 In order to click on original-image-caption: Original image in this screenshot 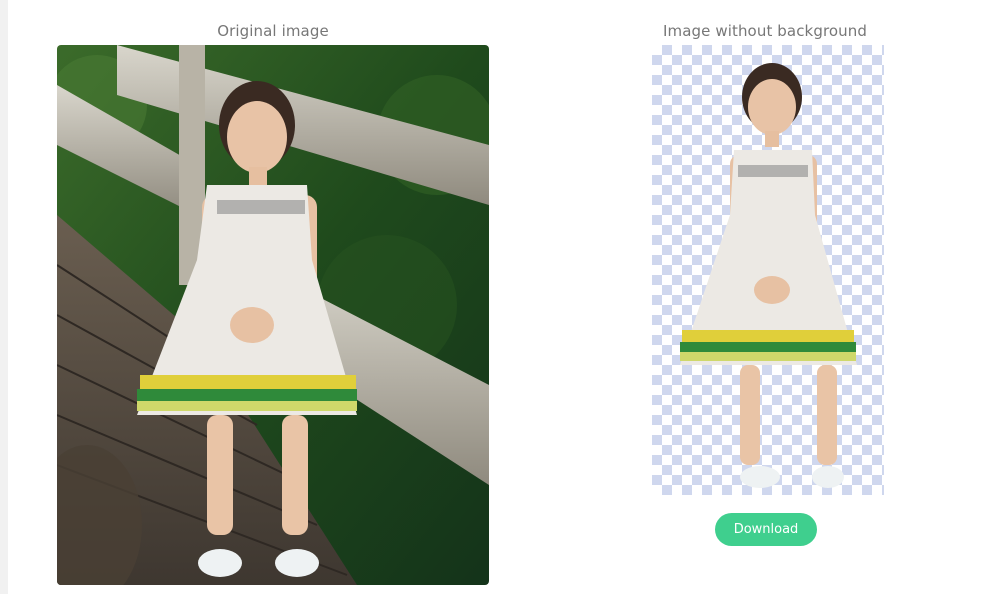, I will do `click(273, 31)`.